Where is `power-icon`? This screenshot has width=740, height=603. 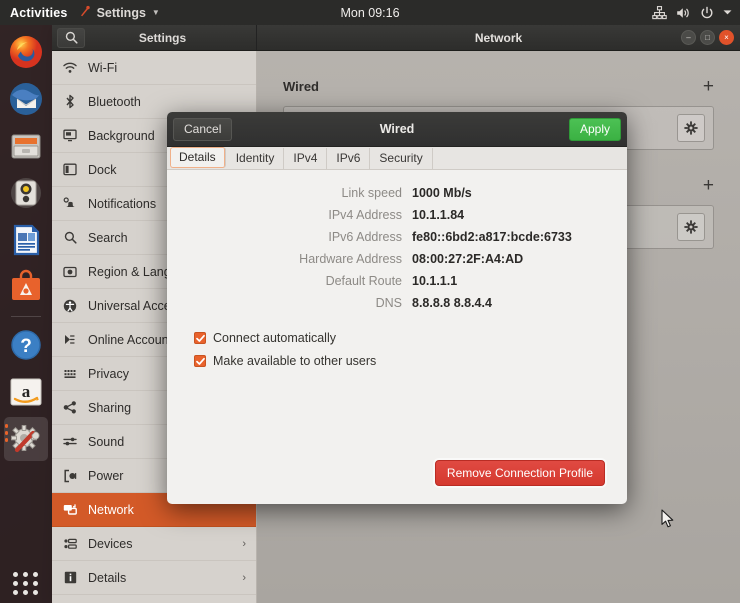 power-icon is located at coordinates (707, 13).